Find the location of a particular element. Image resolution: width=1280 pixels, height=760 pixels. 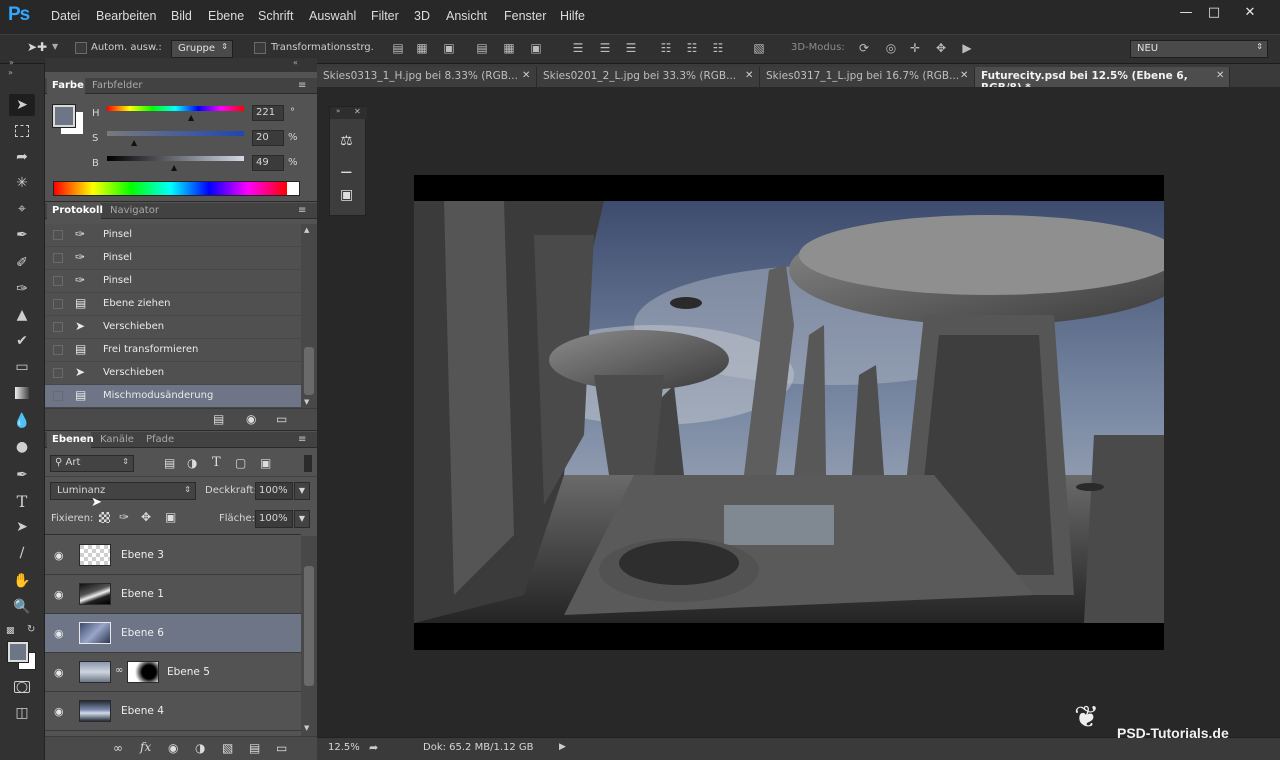

3d-slide-icon: ✥ is located at coordinates (941, 48).